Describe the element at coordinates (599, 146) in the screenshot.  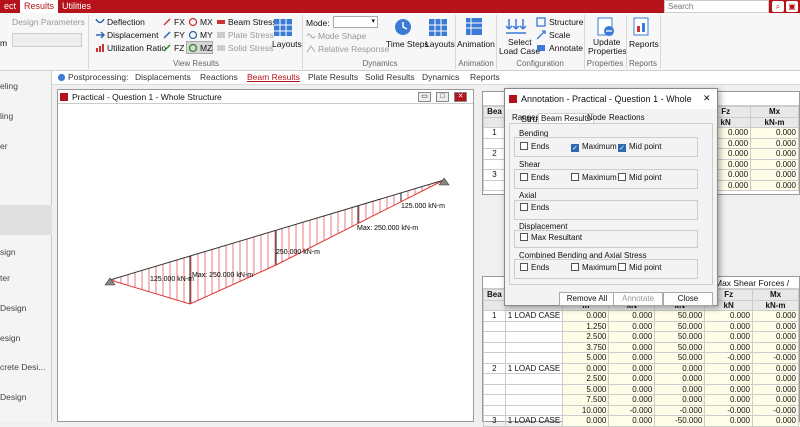
I see `checkbox-label: Maximum` at that location.